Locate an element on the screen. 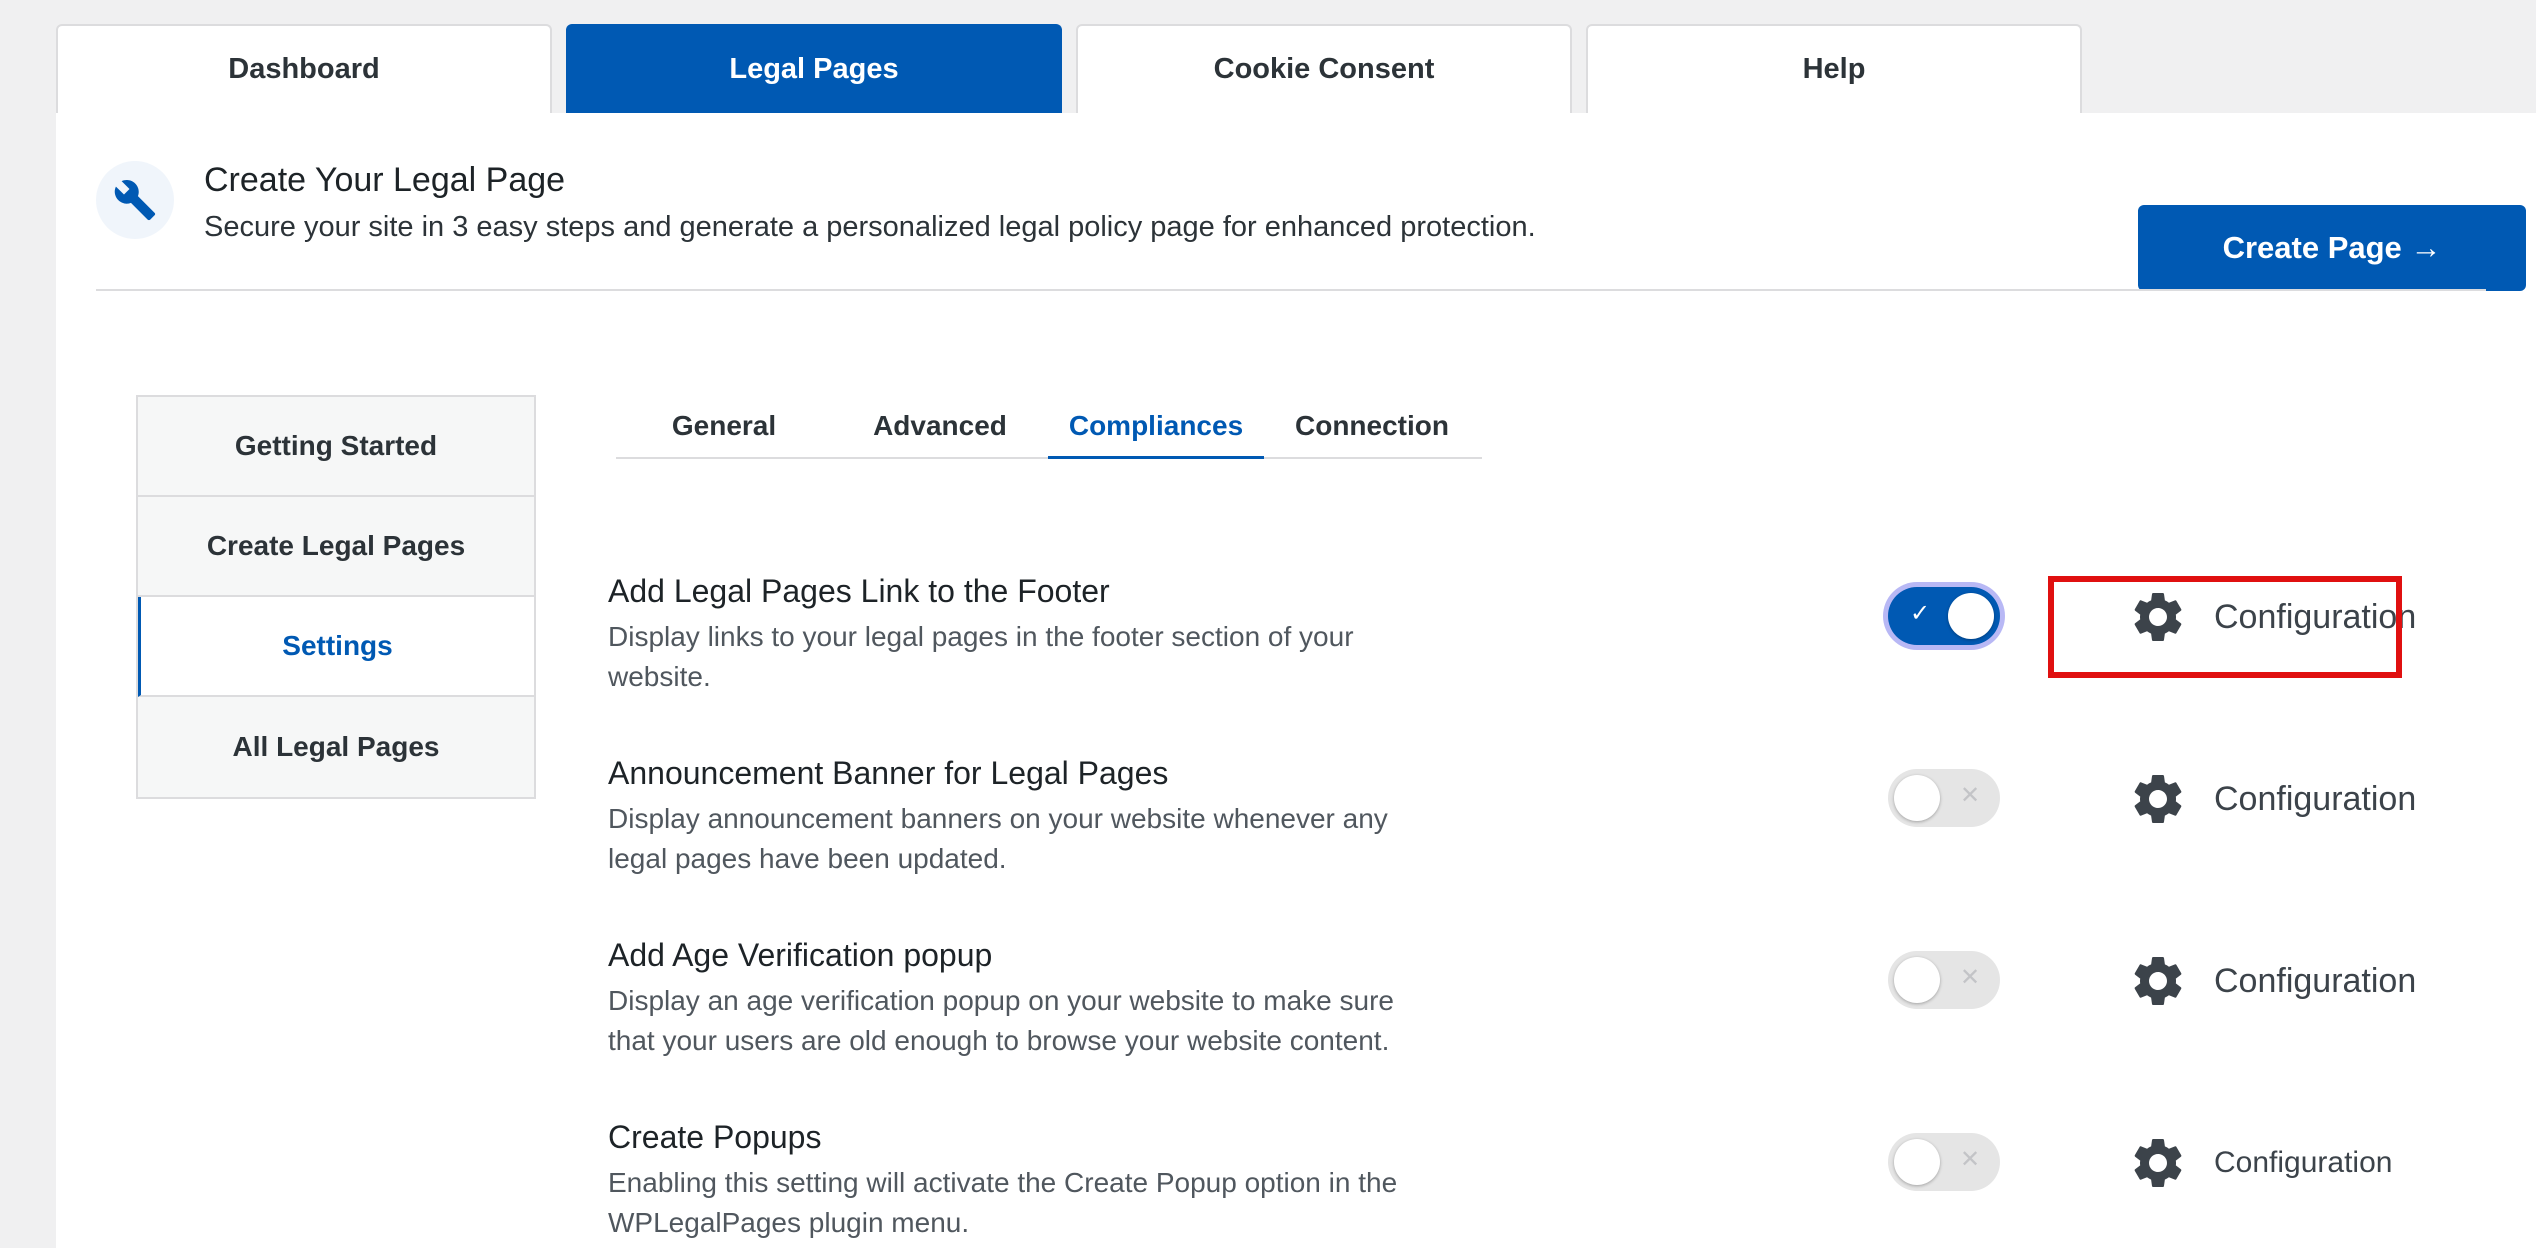  tab-help: Help is located at coordinates (1834, 68).